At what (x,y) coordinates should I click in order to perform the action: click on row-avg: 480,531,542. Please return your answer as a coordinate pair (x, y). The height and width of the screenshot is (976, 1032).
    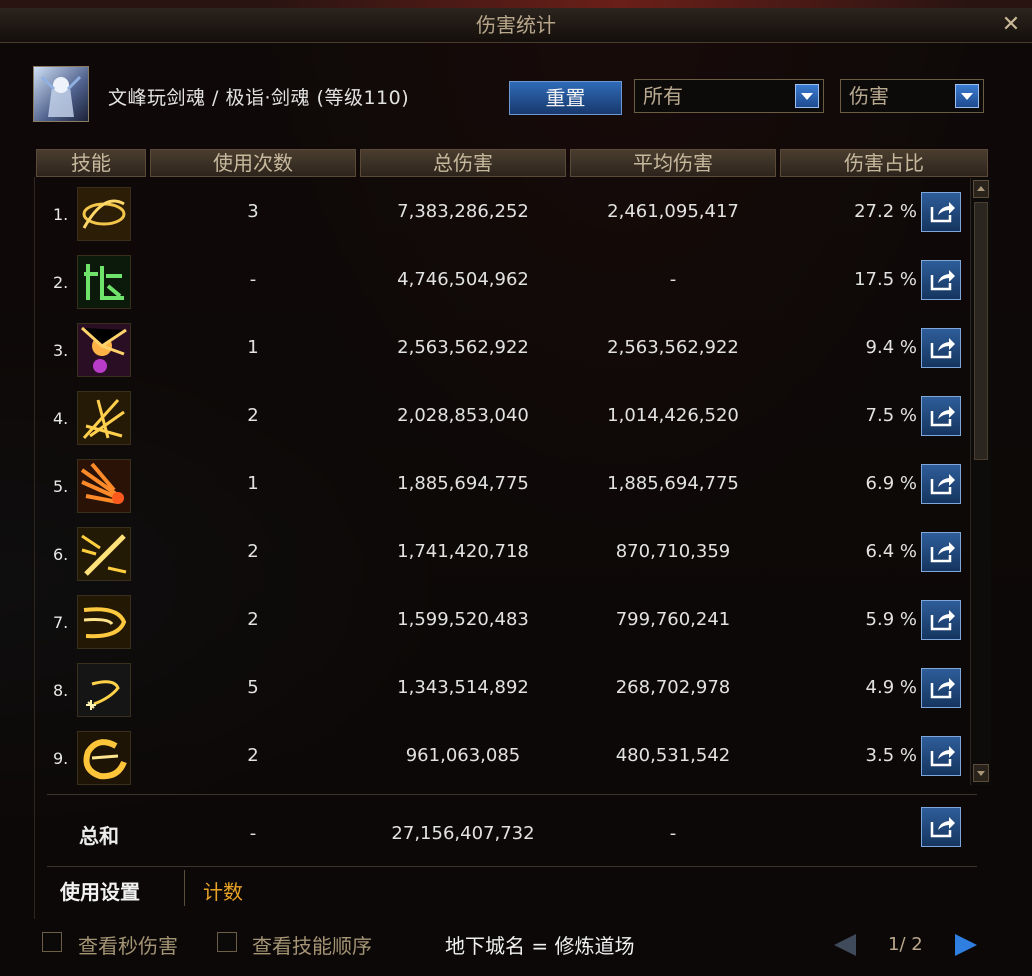
    Looking at the image, I should click on (673, 755).